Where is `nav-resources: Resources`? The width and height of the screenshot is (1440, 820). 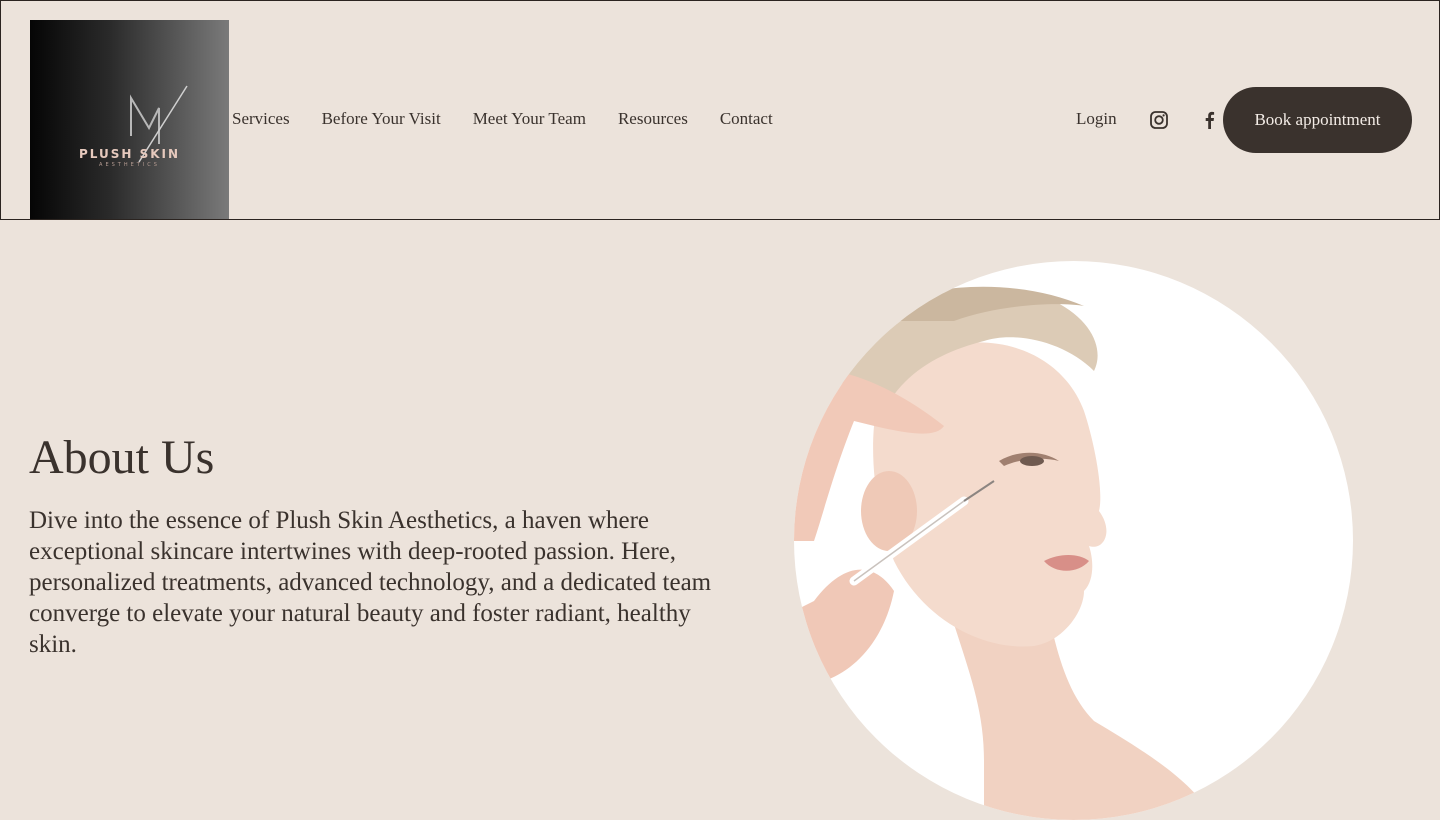
nav-resources: Resources is located at coordinates (653, 119).